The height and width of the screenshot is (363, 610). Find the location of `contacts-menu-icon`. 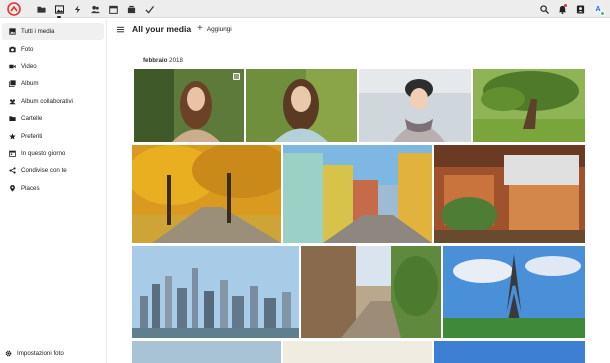

contacts-menu-icon is located at coordinates (580, 9).